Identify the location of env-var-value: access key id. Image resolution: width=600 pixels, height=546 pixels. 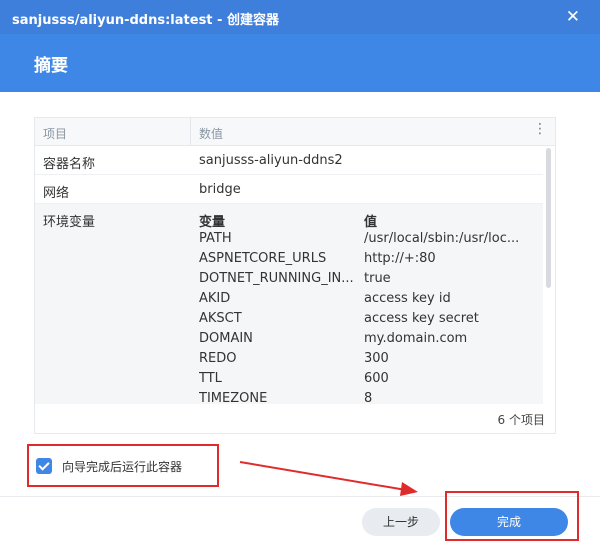
(407, 298).